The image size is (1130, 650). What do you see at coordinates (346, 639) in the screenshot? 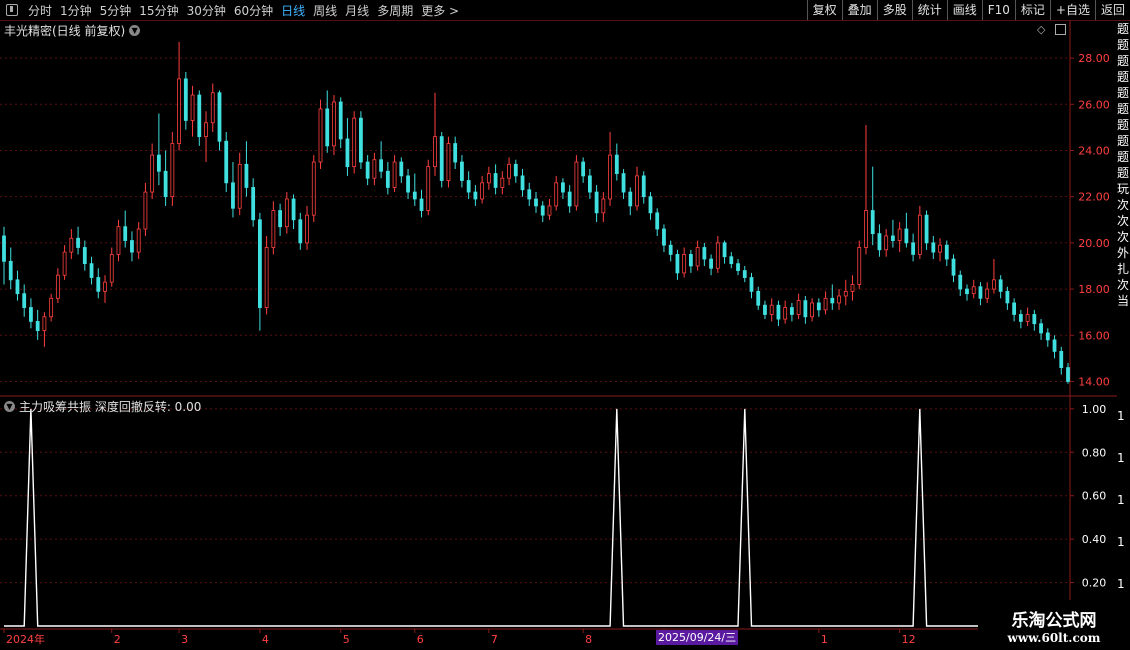
I see `x-tick-label: 5` at bounding box center [346, 639].